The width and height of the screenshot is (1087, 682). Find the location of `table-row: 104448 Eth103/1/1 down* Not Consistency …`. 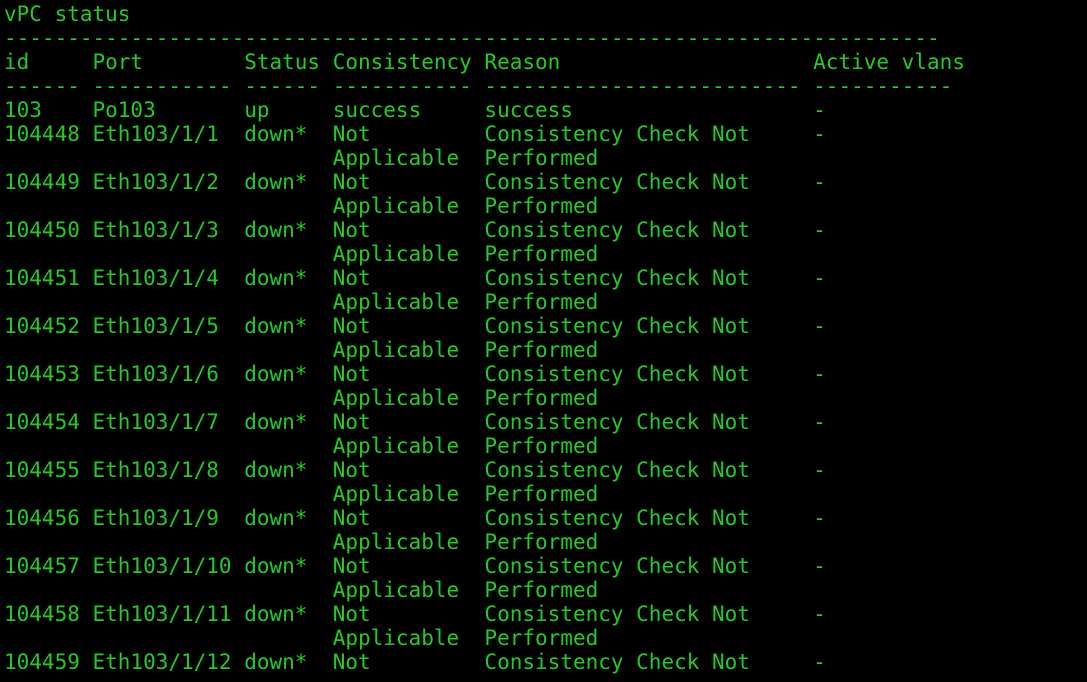

table-row: 104448 Eth103/1/1 down* Not Consistency … is located at coordinates (415, 134).